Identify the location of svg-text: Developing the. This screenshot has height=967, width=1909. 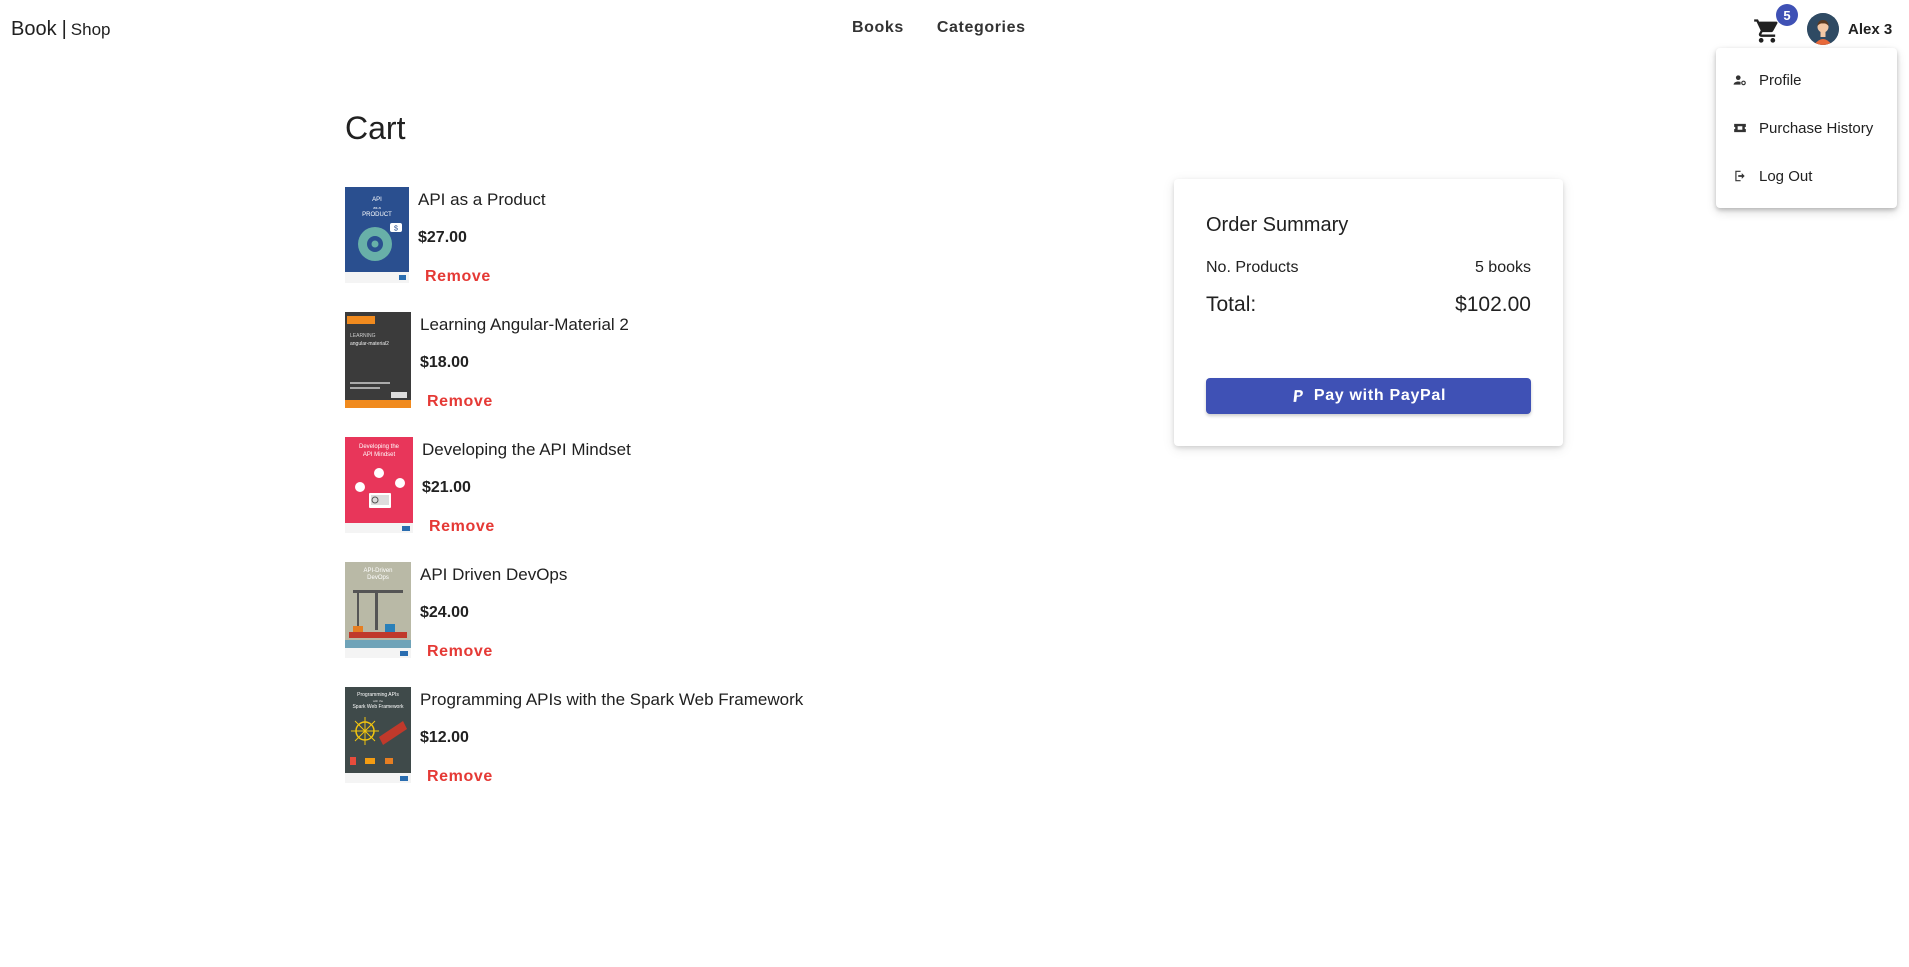
(379, 447).